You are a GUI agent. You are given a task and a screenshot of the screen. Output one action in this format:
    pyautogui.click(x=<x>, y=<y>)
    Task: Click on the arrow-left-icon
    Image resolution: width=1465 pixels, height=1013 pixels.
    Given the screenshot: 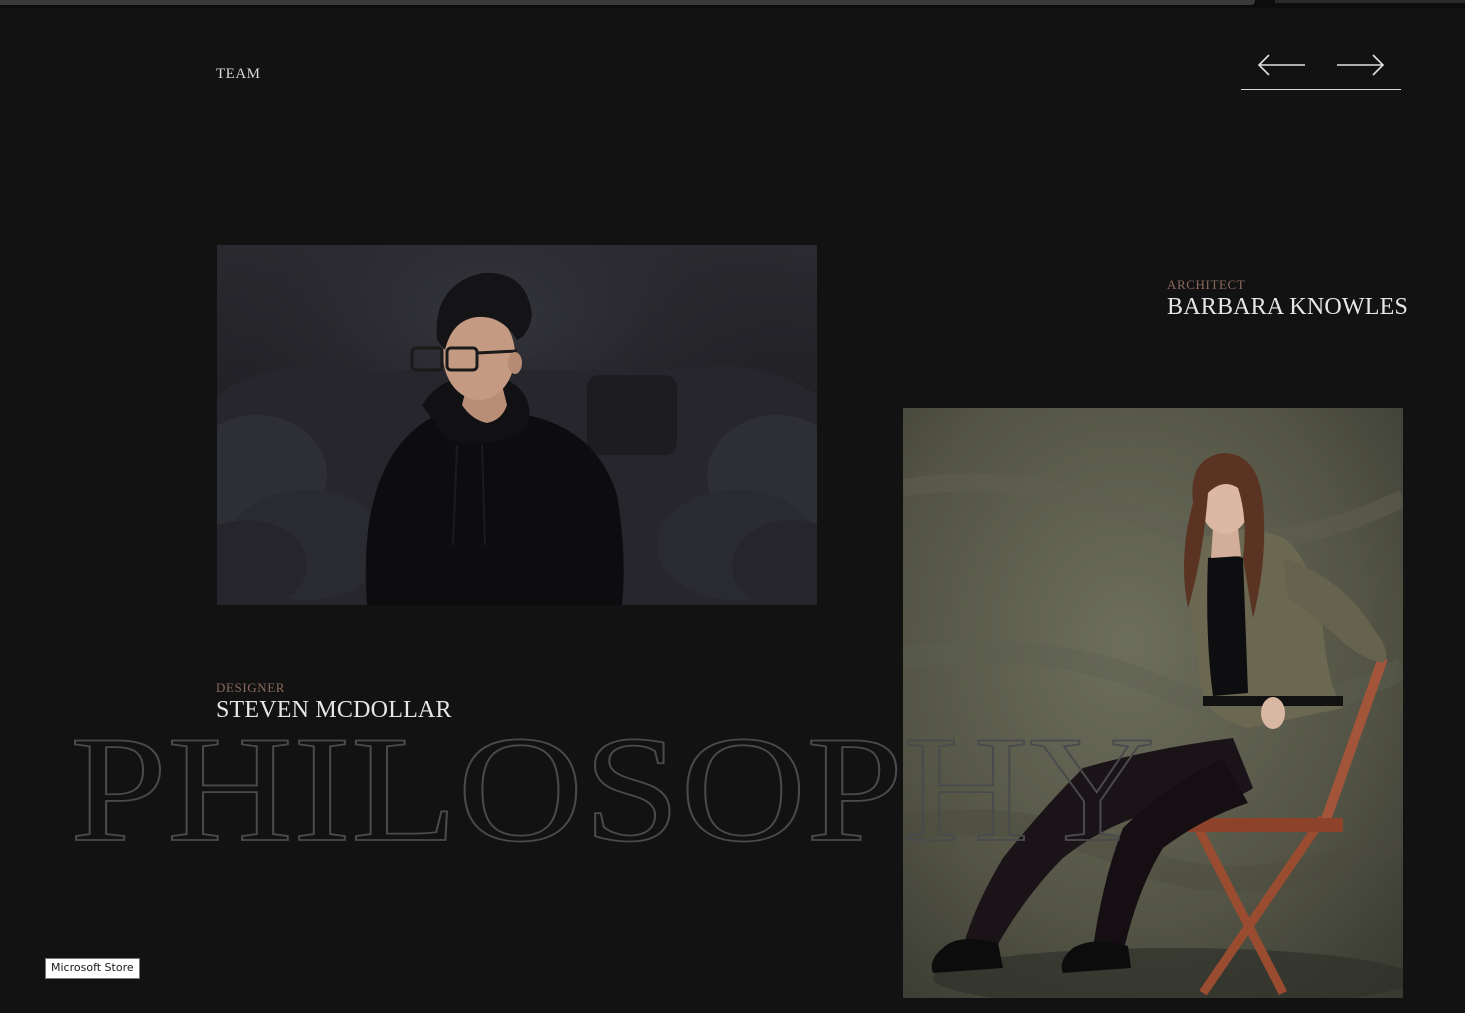 What is the action you would take?
    pyautogui.click(x=1281, y=65)
    